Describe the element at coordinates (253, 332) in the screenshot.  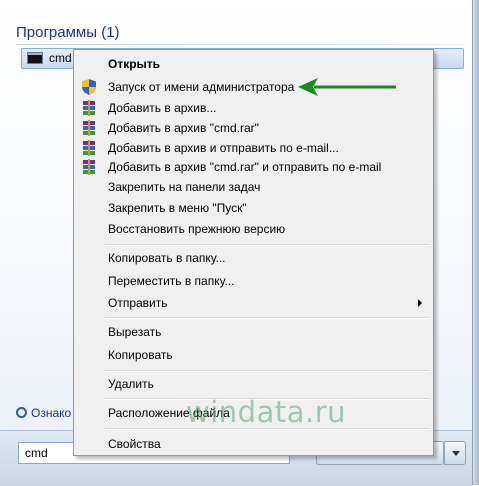
I see `menu-item-cut: Вырезать` at that location.